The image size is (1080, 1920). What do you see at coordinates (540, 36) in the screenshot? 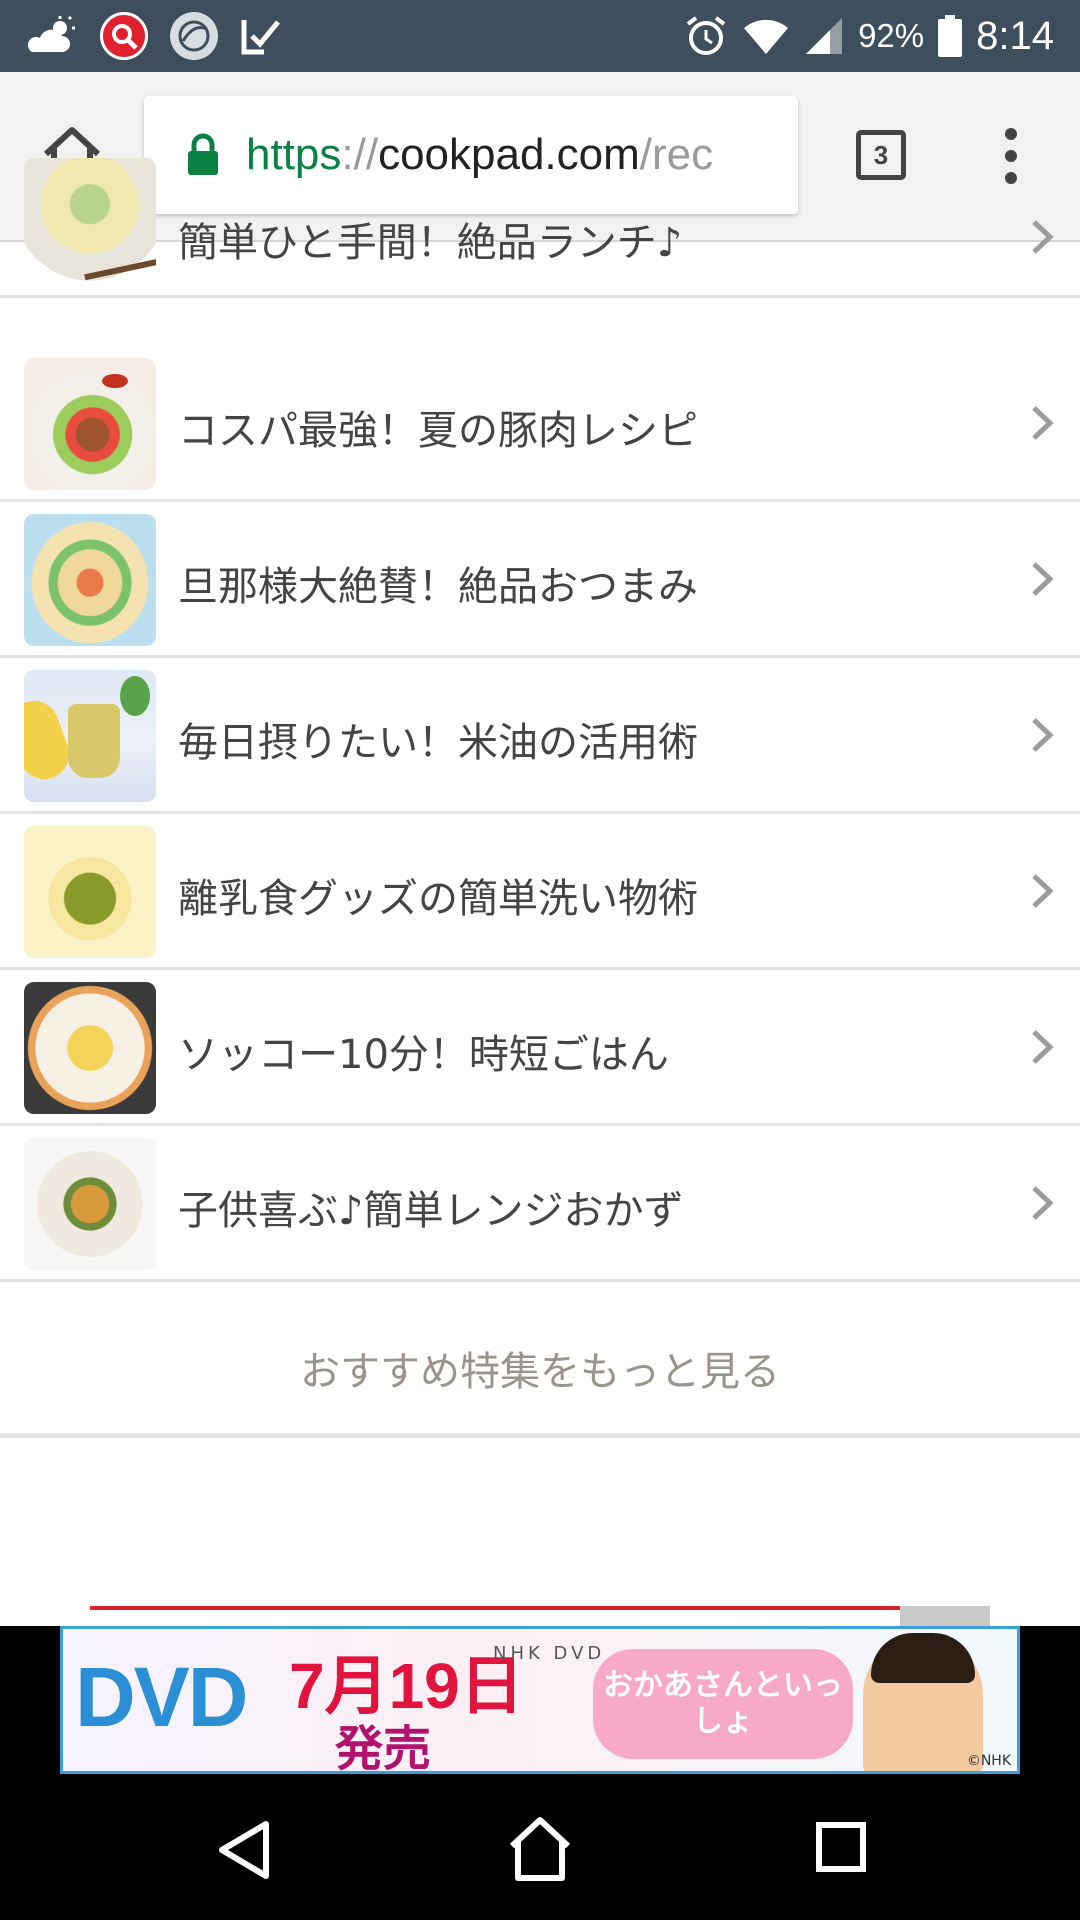
I see `status-bar: 92% 8:14` at bounding box center [540, 36].